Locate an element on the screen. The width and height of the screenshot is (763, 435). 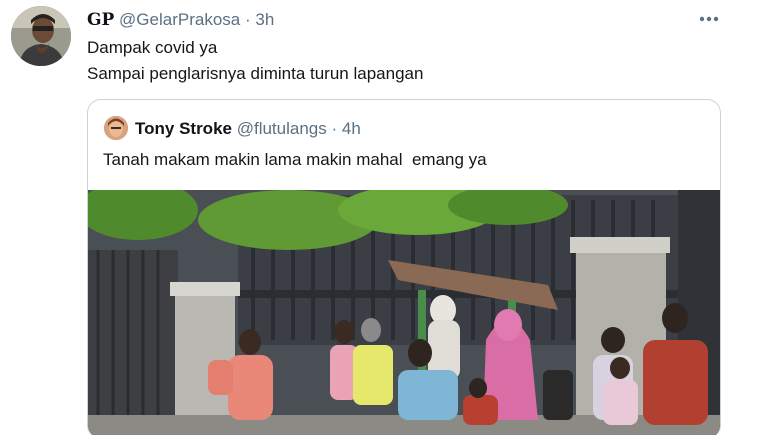
quoted-header: Tony Stroke @flutulangs · 4h is located at coordinates (248, 129).